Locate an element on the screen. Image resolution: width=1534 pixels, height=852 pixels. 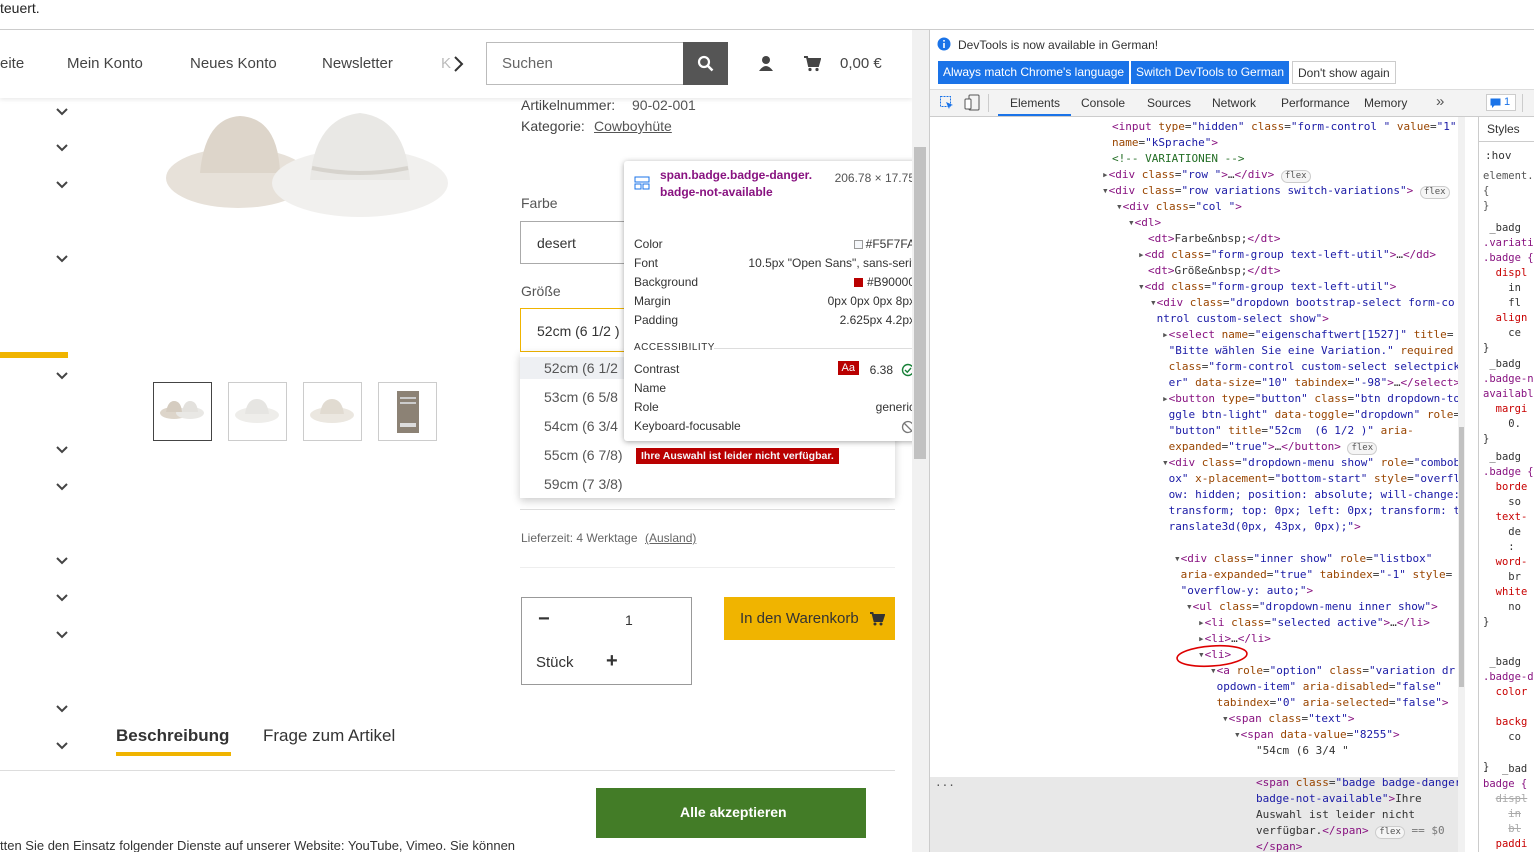
size-option-55: 55cm (6 7/8) is located at coordinates (583, 455).